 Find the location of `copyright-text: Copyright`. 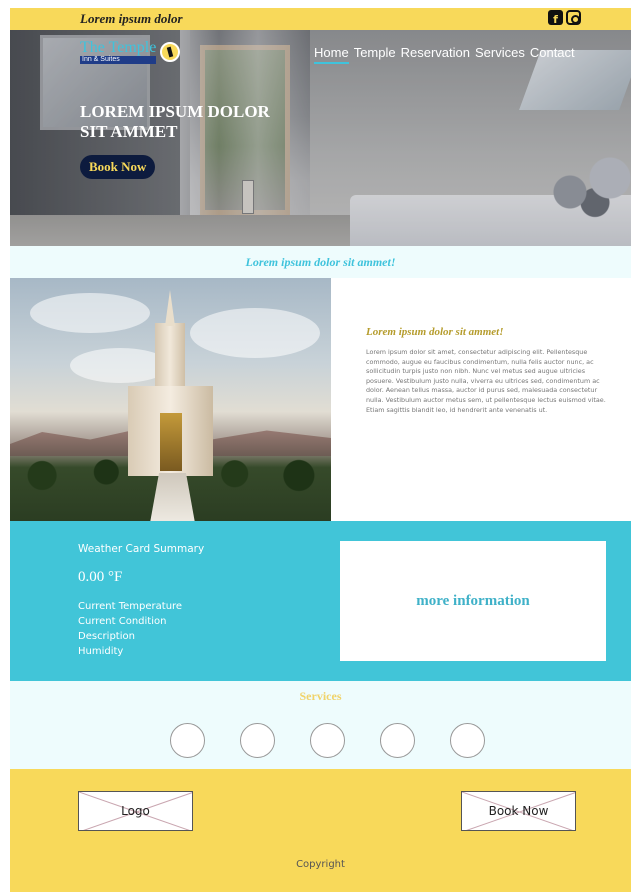

copyright-text: Copyright is located at coordinates (320, 864).